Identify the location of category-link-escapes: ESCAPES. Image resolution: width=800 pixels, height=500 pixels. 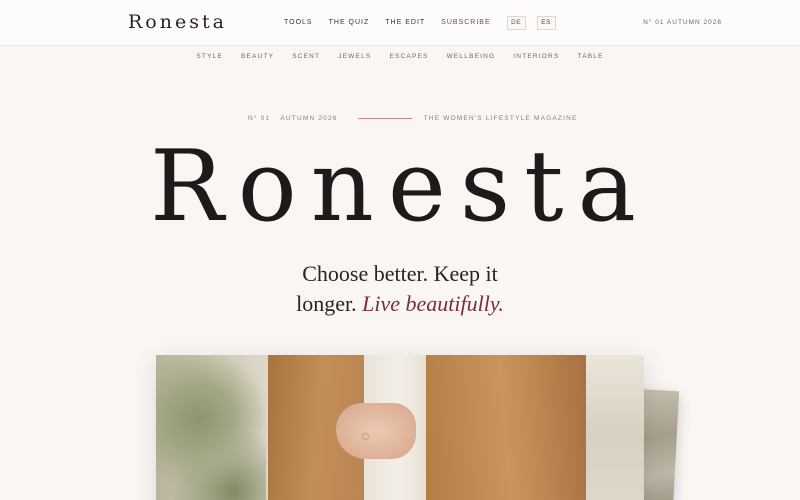
(408, 56).